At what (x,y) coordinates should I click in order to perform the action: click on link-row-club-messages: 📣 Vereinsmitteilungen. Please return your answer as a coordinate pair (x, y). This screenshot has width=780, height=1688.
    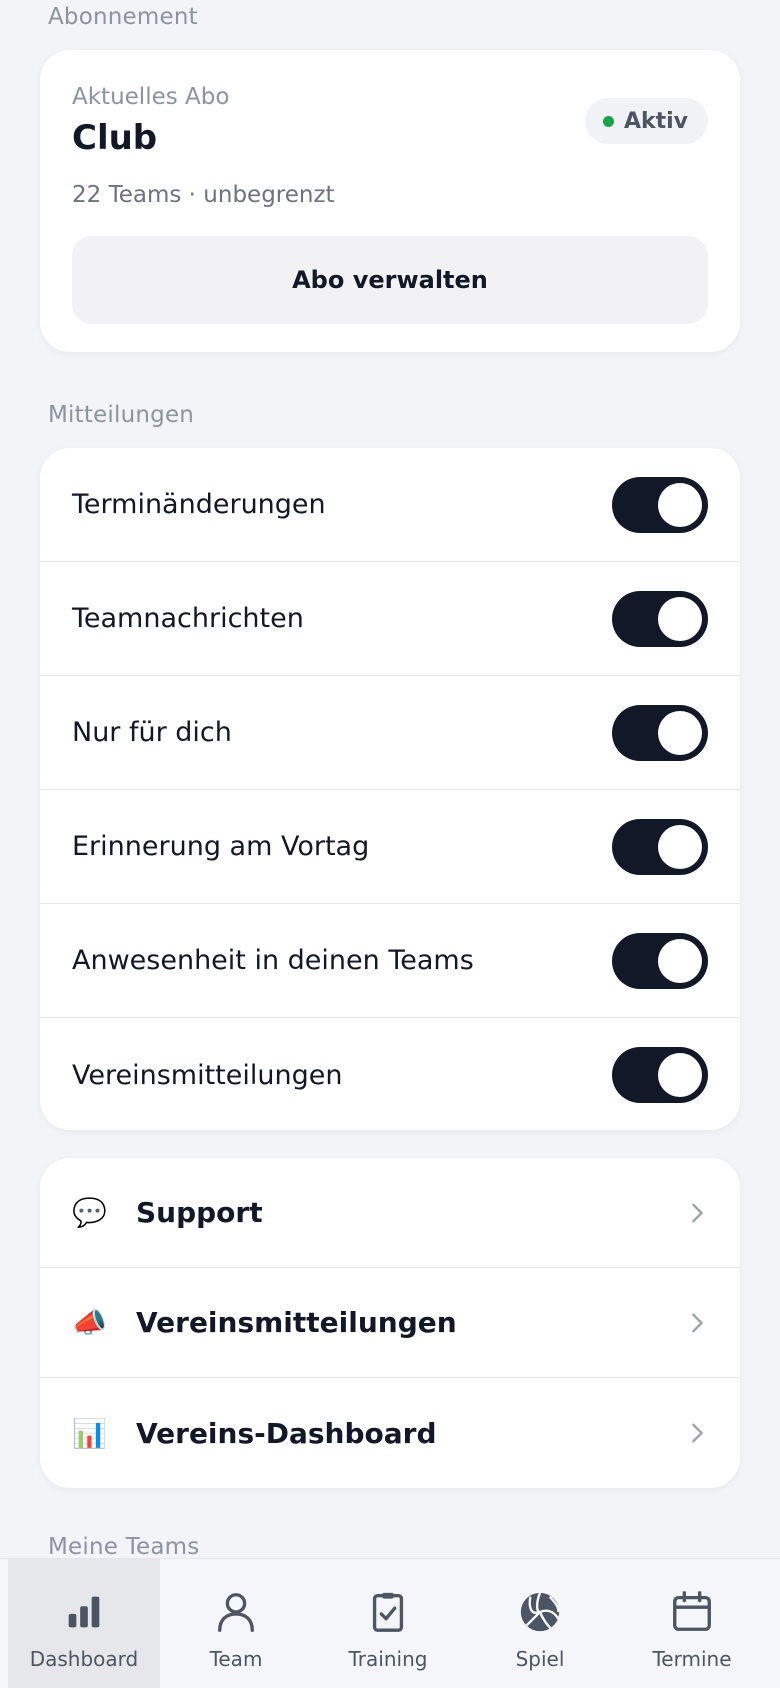
    Looking at the image, I should click on (390, 1323).